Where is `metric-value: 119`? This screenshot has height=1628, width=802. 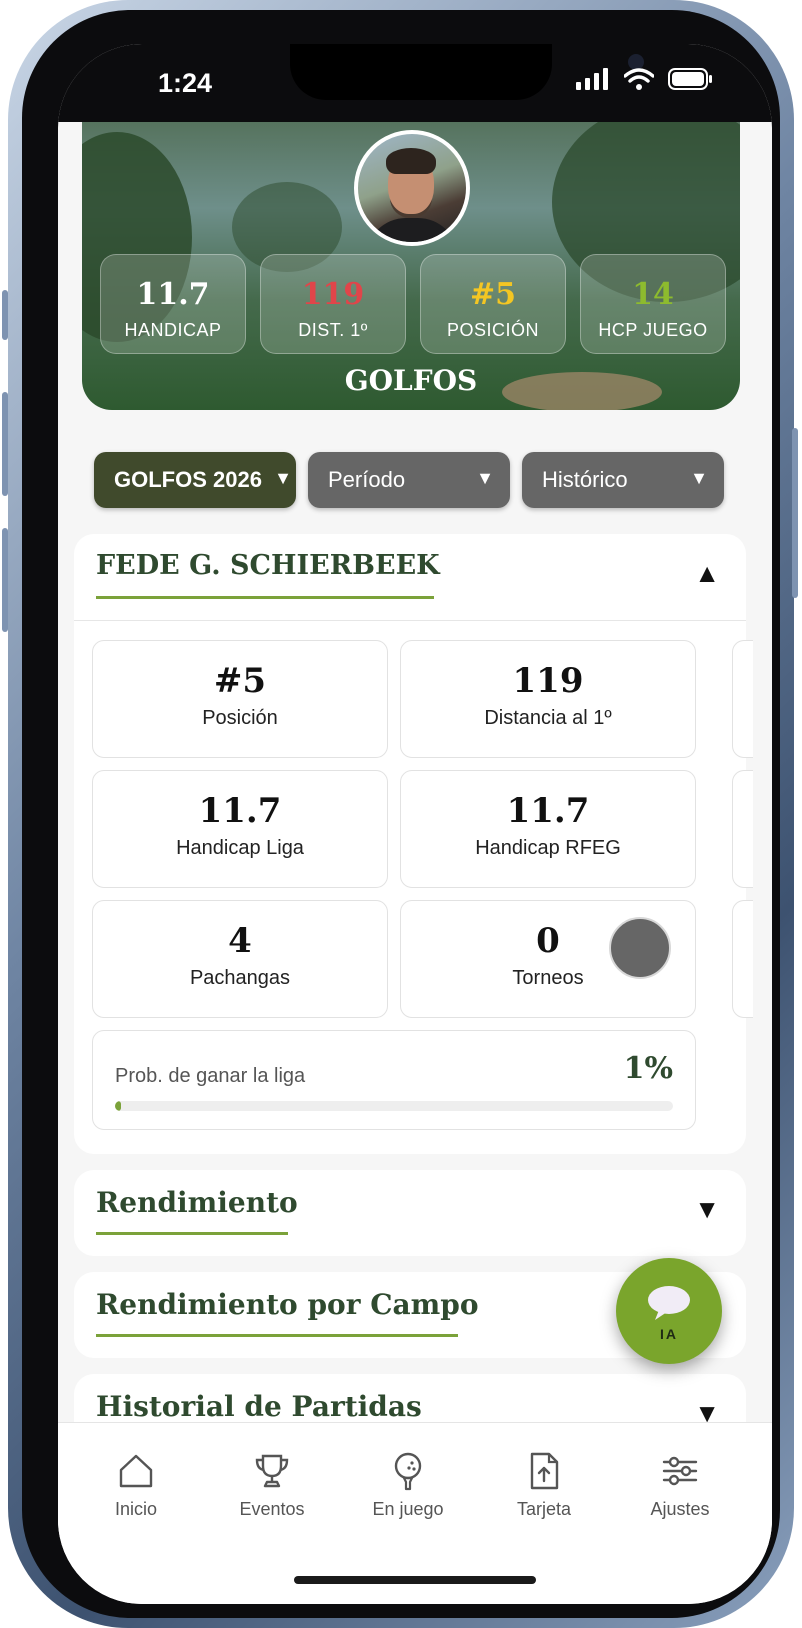
metric-value: 119 is located at coordinates (548, 681).